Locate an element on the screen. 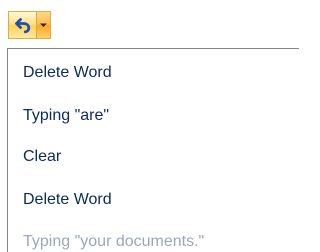  chevron-down-icon is located at coordinates (43, 25).